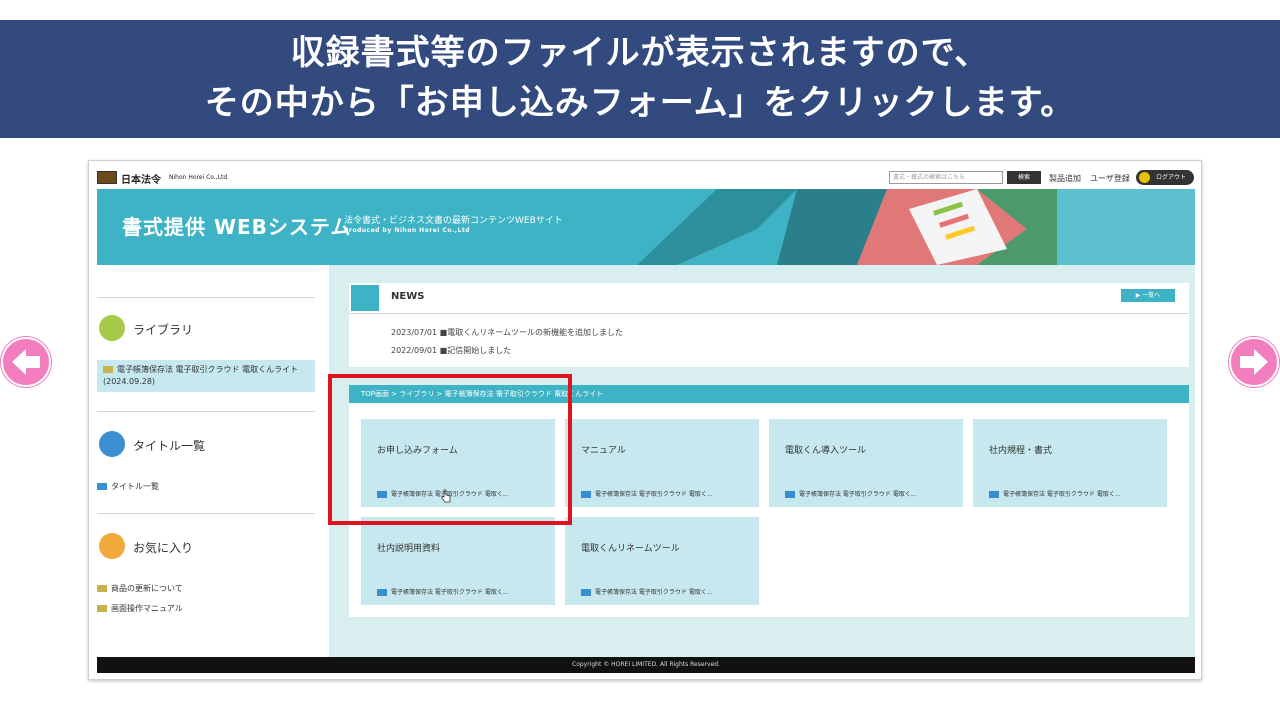 This screenshot has width=1280, height=720. What do you see at coordinates (1110, 178) in the screenshot?
I see `user-register-link: ユーザ登録` at bounding box center [1110, 178].